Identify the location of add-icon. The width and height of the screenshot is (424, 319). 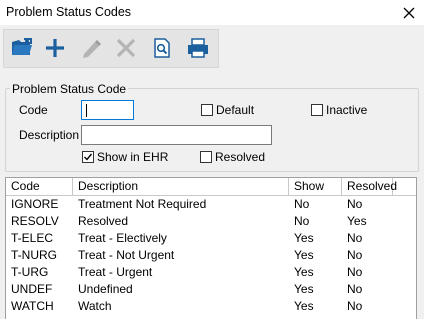
(55, 48).